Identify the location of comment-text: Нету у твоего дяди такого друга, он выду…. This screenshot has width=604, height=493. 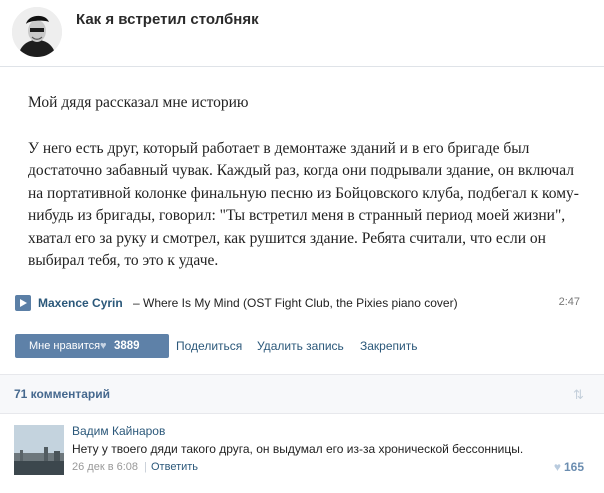
(298, 449).